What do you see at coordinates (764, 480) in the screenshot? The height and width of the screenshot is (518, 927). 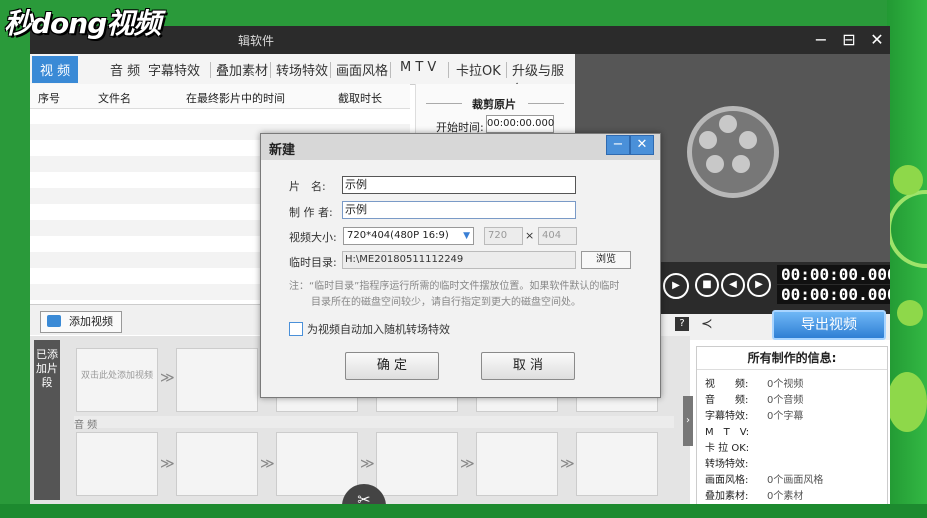 I see `info-row: 画面风格: 0个画面风格` at bounding box center [764, 480].